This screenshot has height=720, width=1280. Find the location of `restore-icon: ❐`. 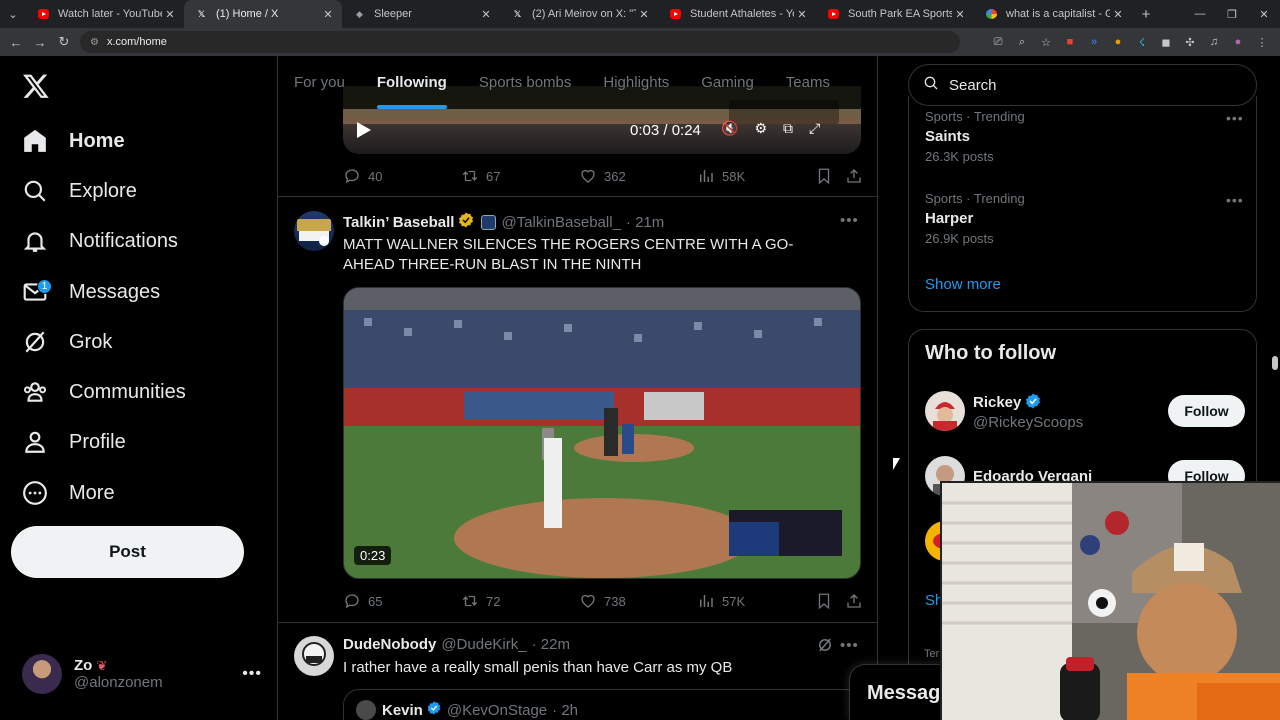

restore-icon: ❐ is located at coordinates (1232, 14).